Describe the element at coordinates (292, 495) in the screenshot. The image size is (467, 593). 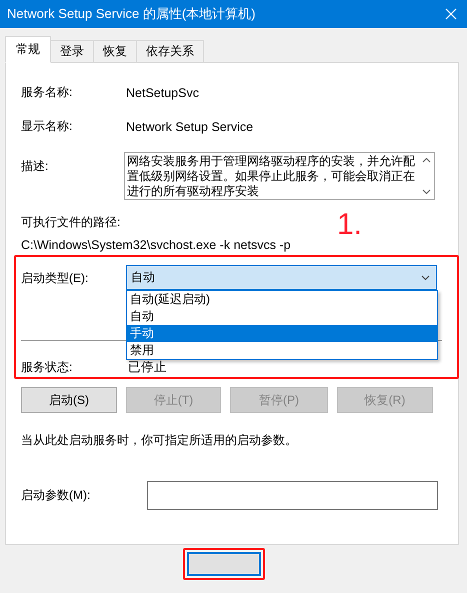
I see `input-field` at that location.